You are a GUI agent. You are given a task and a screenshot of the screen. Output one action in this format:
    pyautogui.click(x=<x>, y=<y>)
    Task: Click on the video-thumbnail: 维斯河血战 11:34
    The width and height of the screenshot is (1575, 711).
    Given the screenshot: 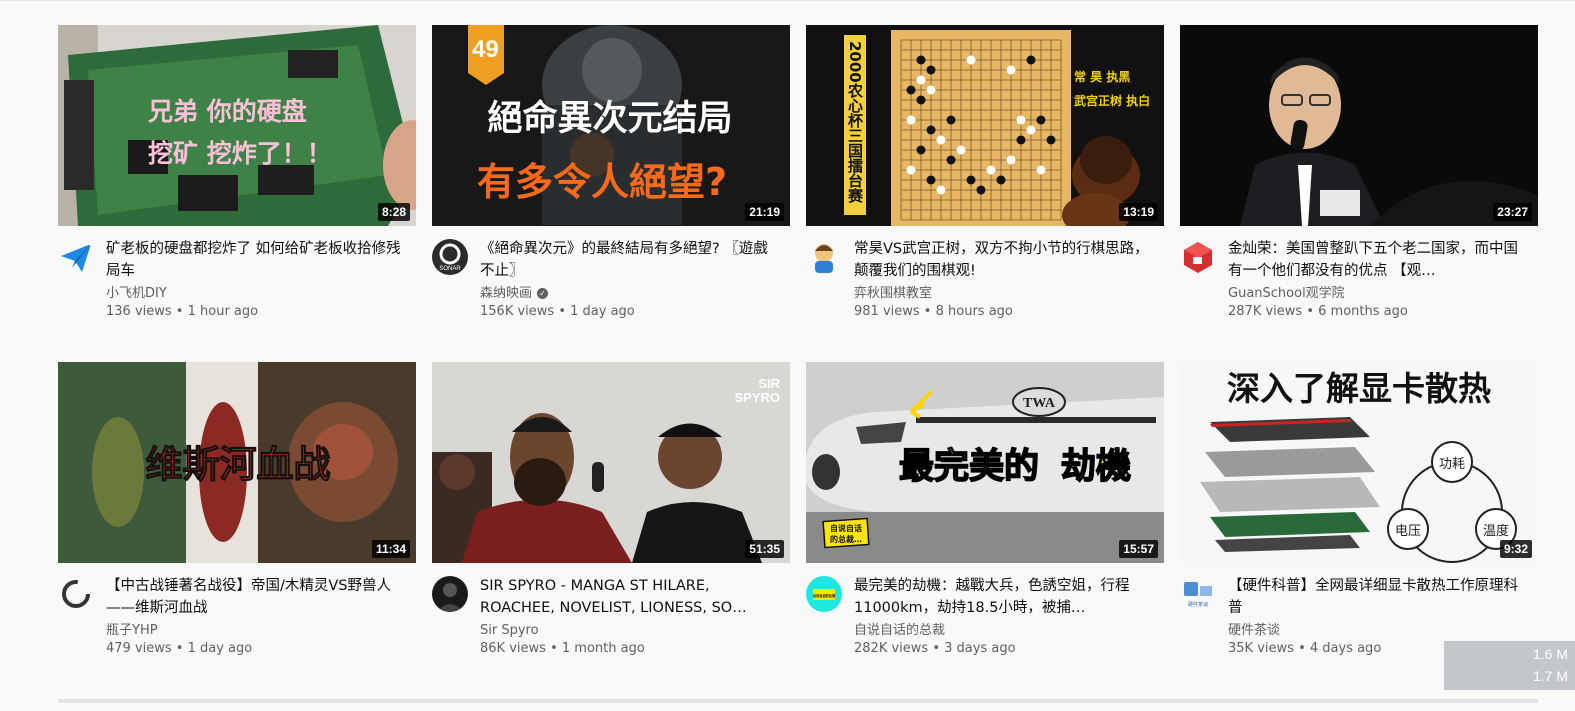 What is the action you would take?
    pyautogui.click(x=237, y=462)
    